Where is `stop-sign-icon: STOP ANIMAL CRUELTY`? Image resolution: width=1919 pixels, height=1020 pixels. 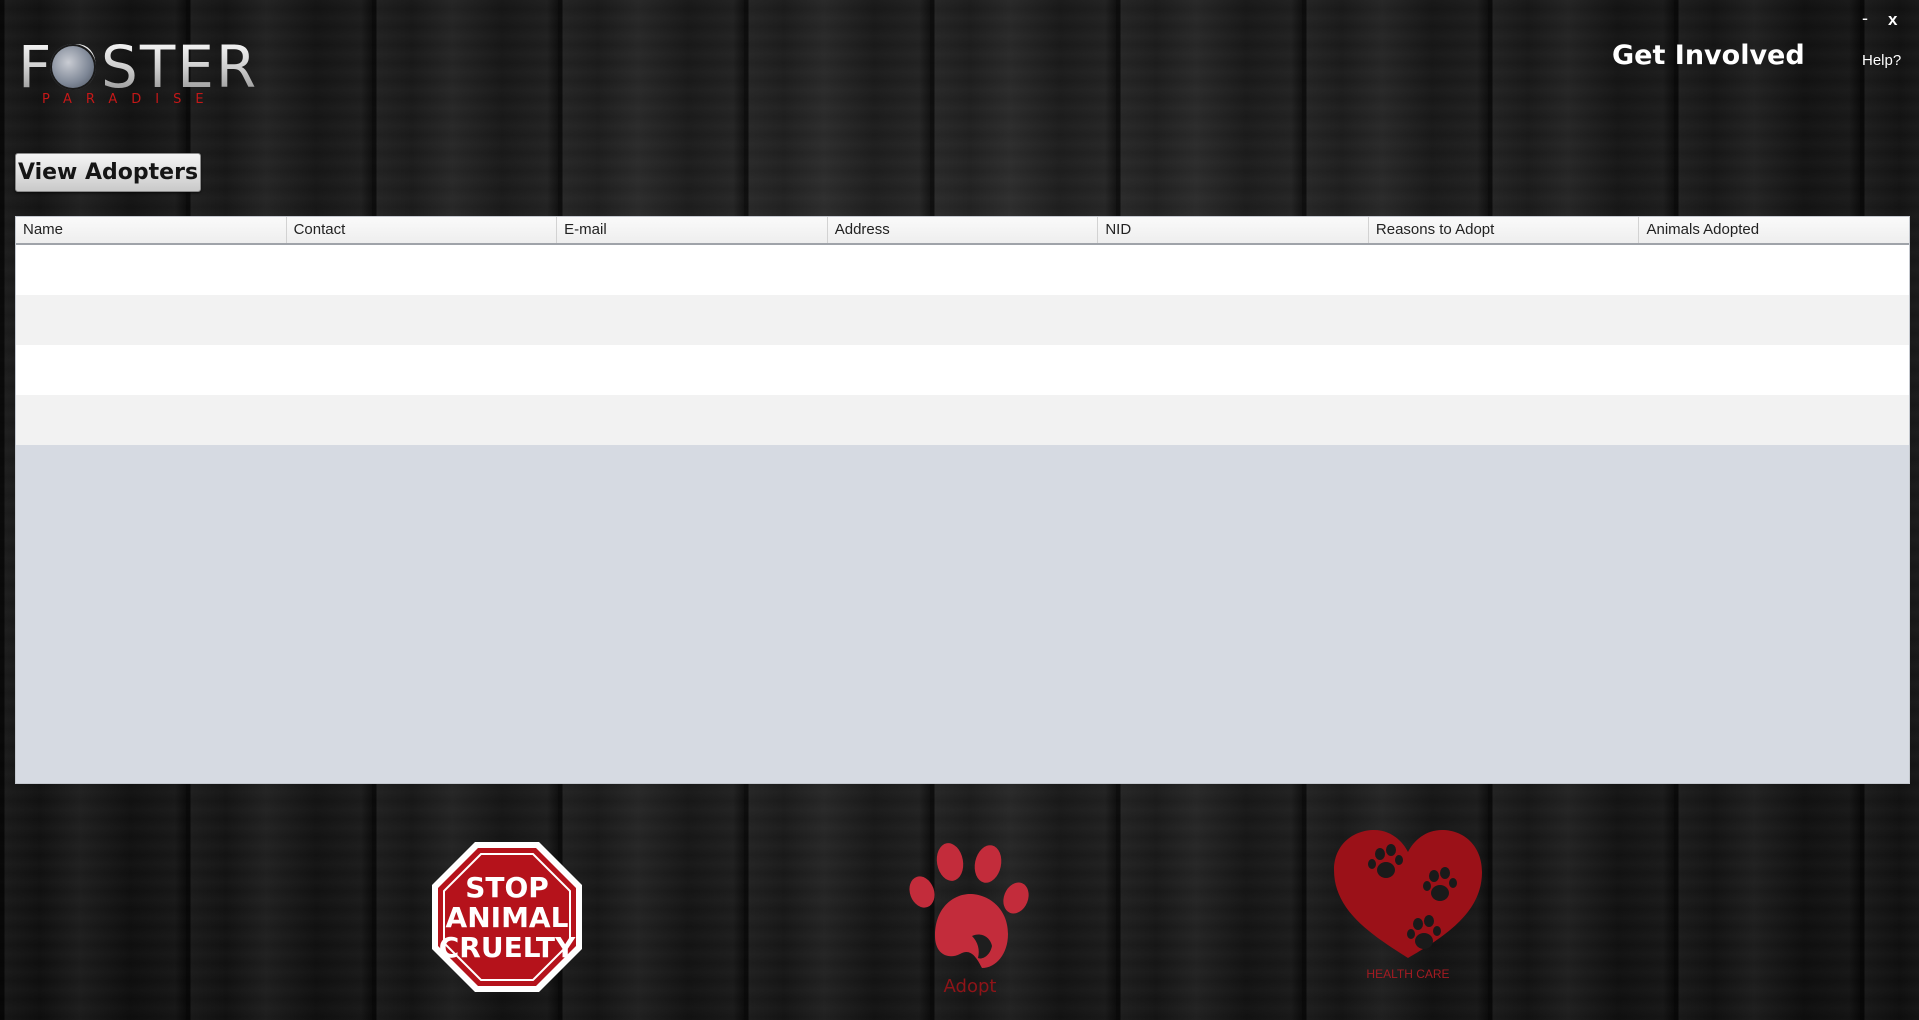 stop-sign-icon: STOP ANIMAL CRUELTY is located at coordinates (507, 917).